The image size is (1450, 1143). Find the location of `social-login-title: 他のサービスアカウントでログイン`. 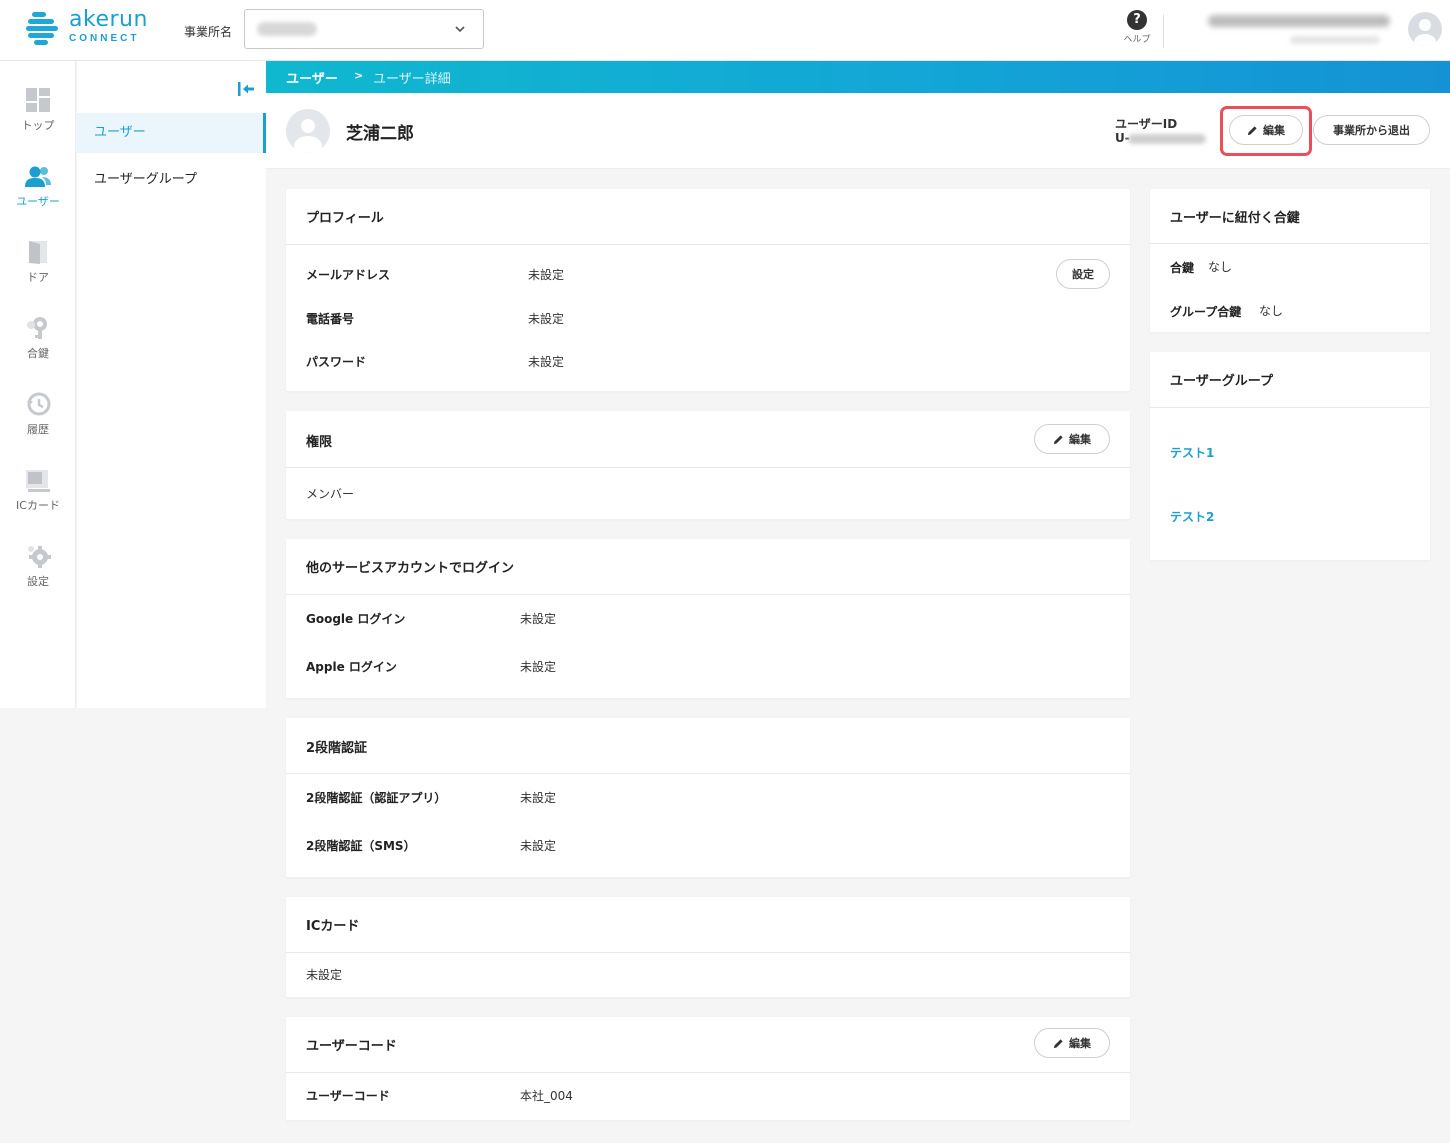

social-login-title: 他のサービスアカウントでログイン is located at coordinates (410, 568).